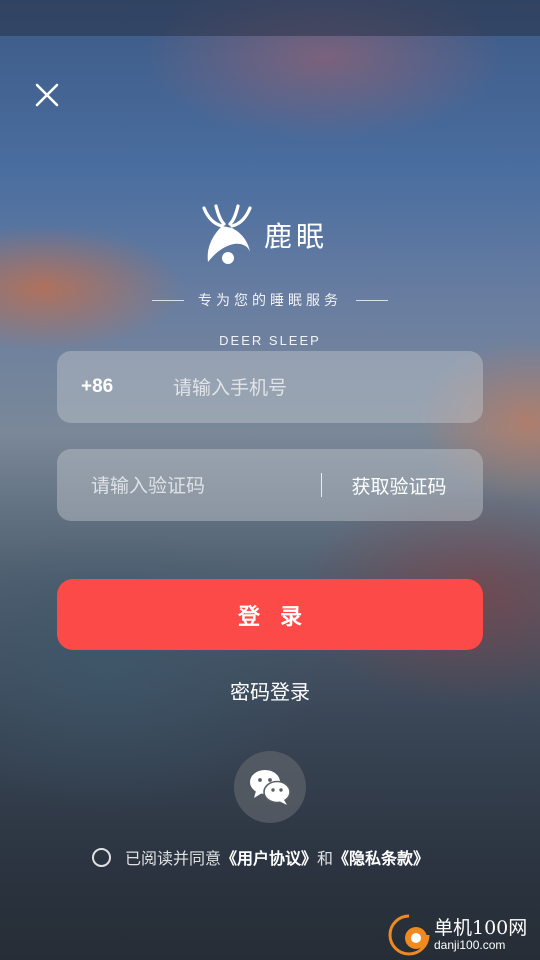 The width and height of the screenshot is (540, 960). I want to click on agreement-row: 已阅读并同意 《用户协议》 和 《隐私条款》, so click(260, 857).